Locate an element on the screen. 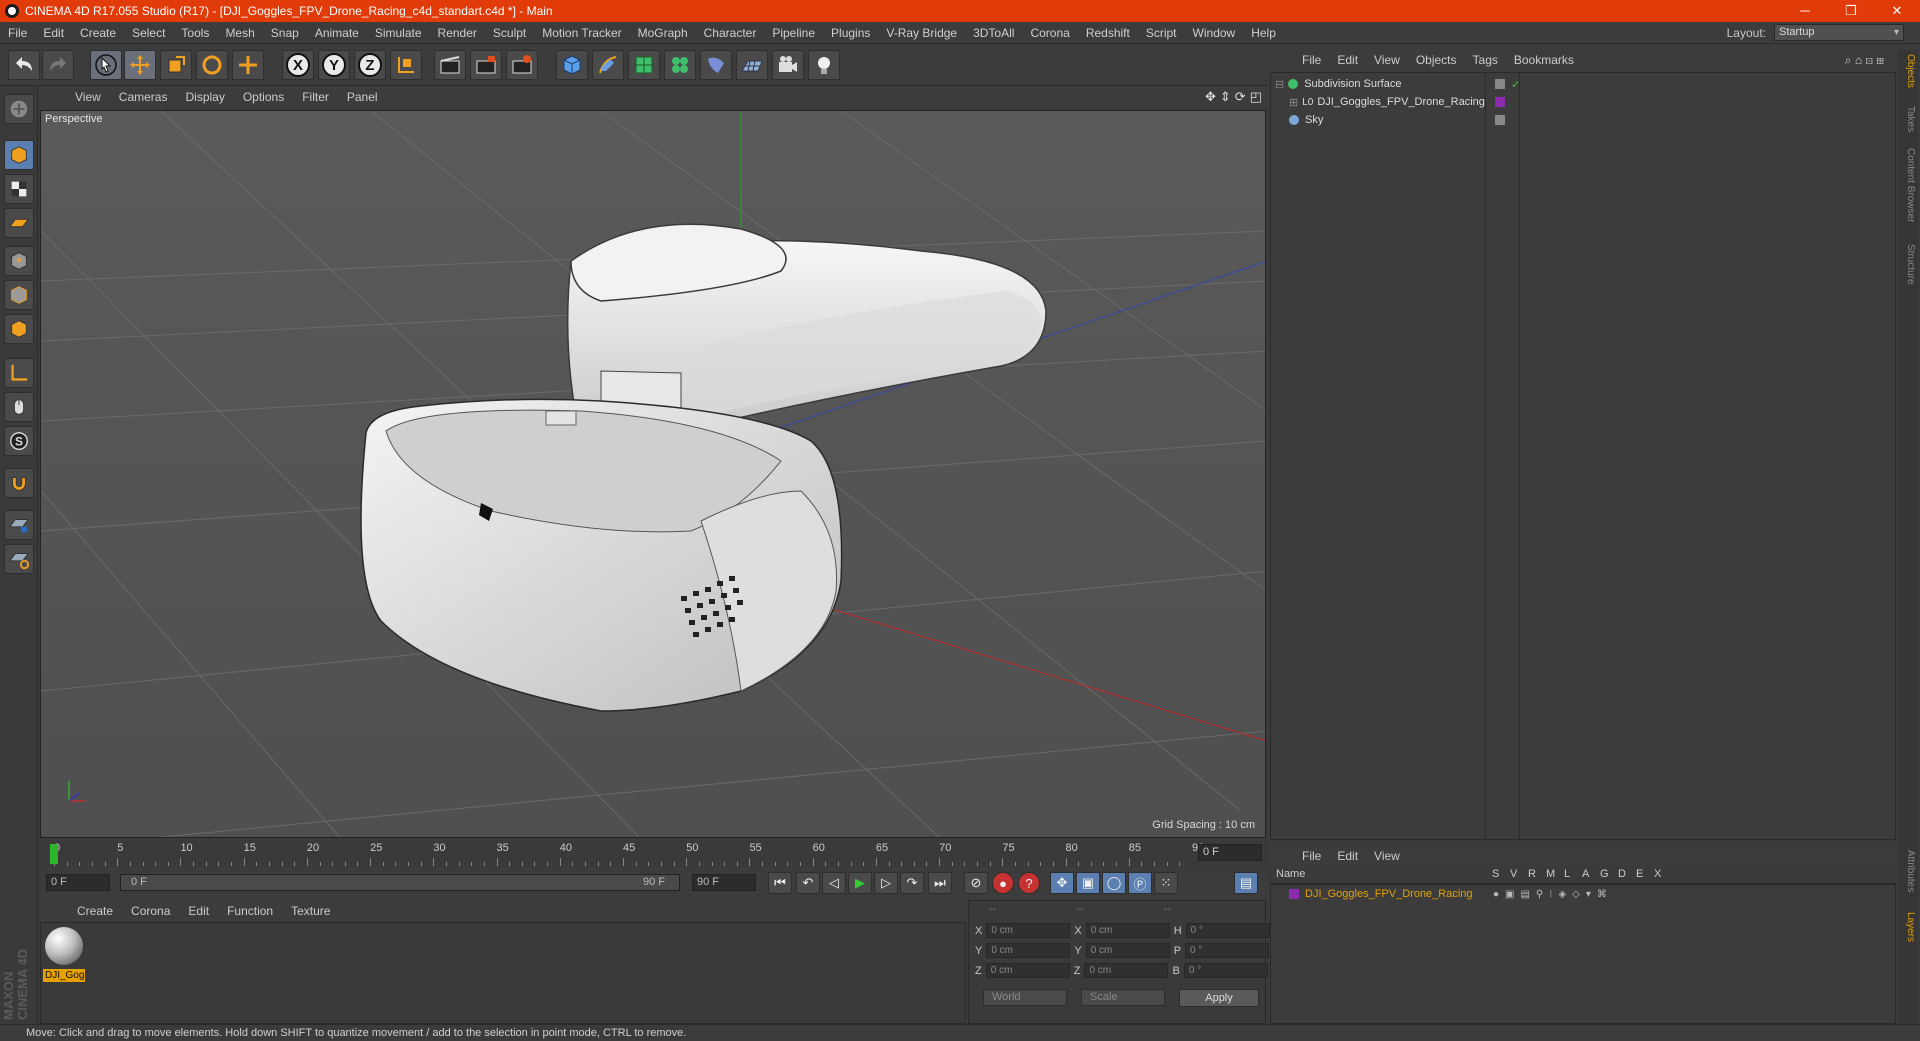 The image size is (1920, 1041). rotation-h-field: 0 ° is located at coordinates (1227, 930).